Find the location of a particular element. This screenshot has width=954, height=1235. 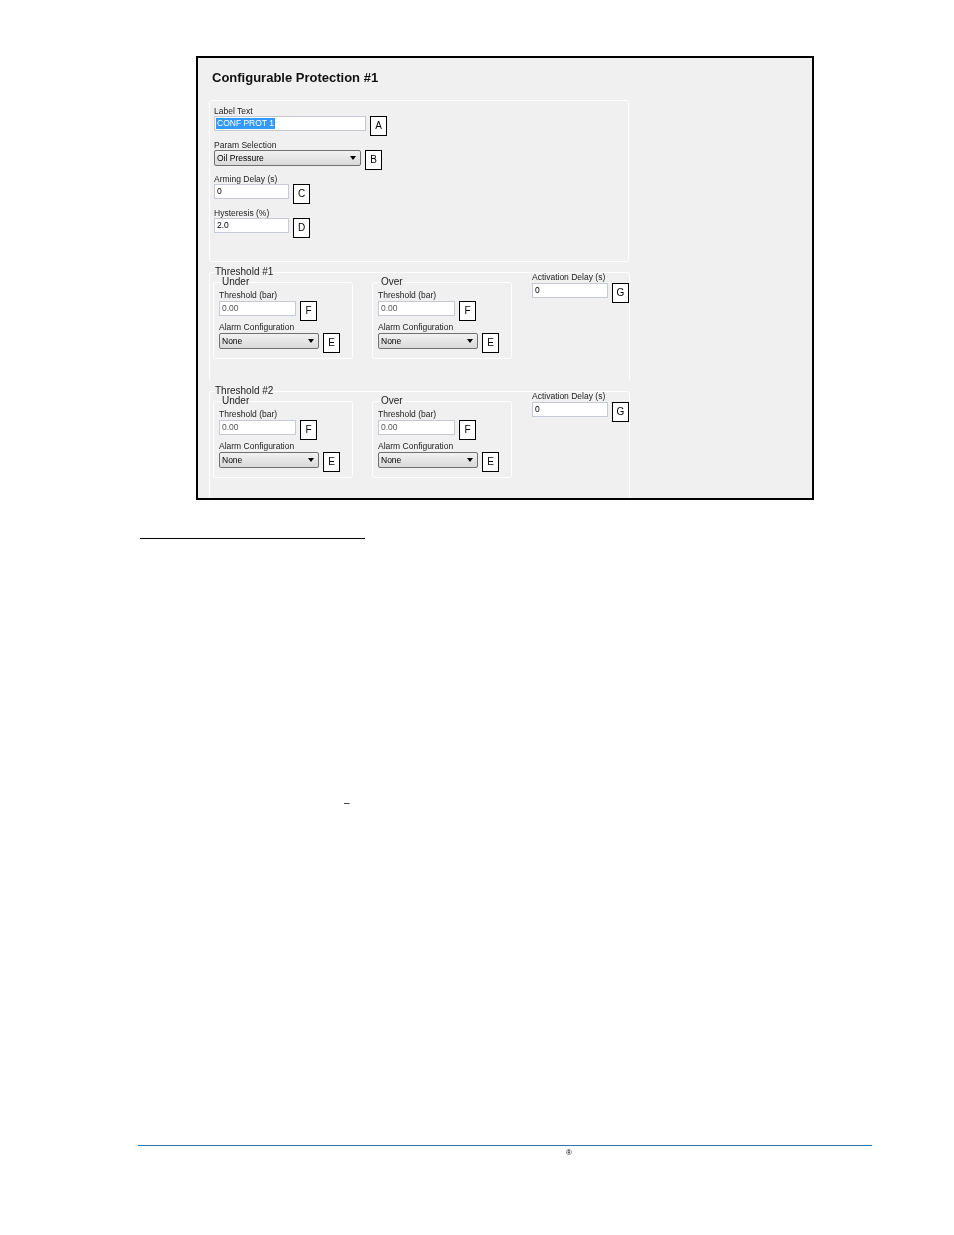

group-title: Threshold #1 is located at coordinates (244, 271).